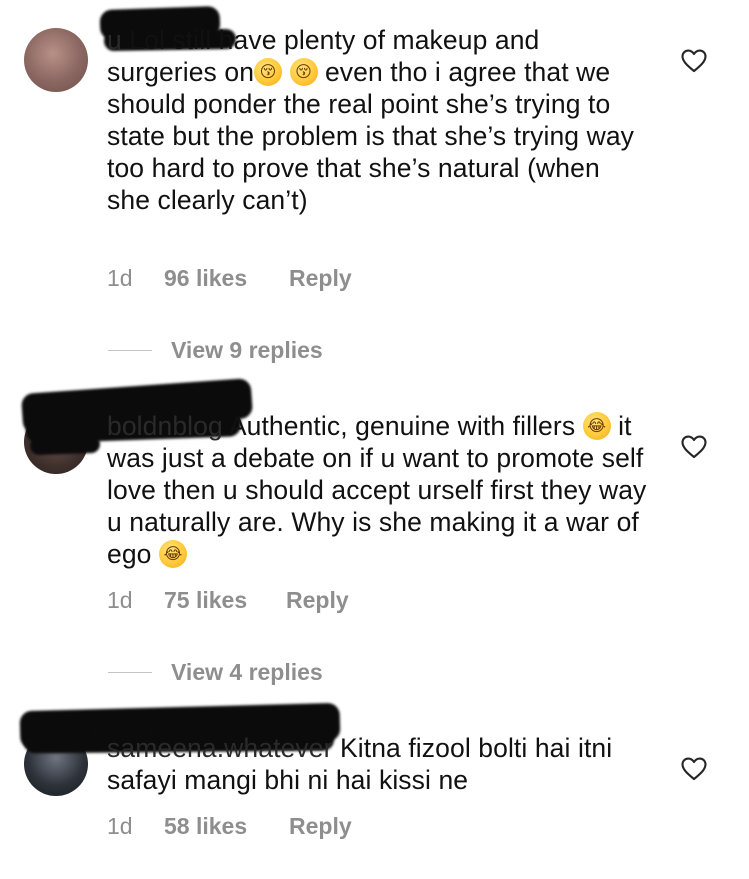 This screenshot has width=749, height=879. Describe the element at coordinates (65, 445) in the screenshot. I see `redaction-overlay` at that location.